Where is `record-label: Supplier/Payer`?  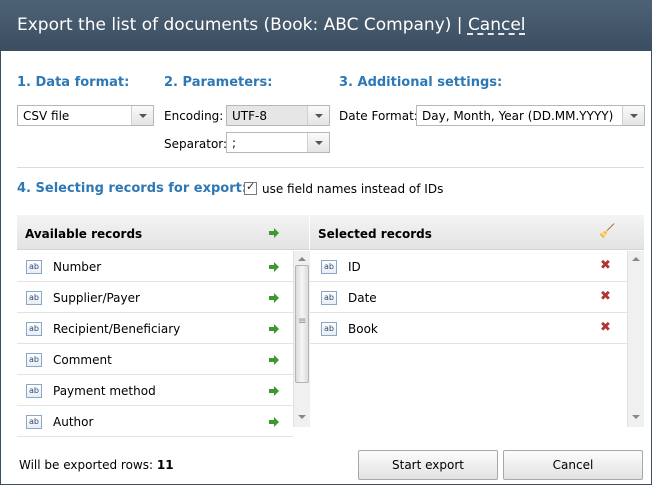 record-label: Supplier/Payer is located at coordinates (96, 298).